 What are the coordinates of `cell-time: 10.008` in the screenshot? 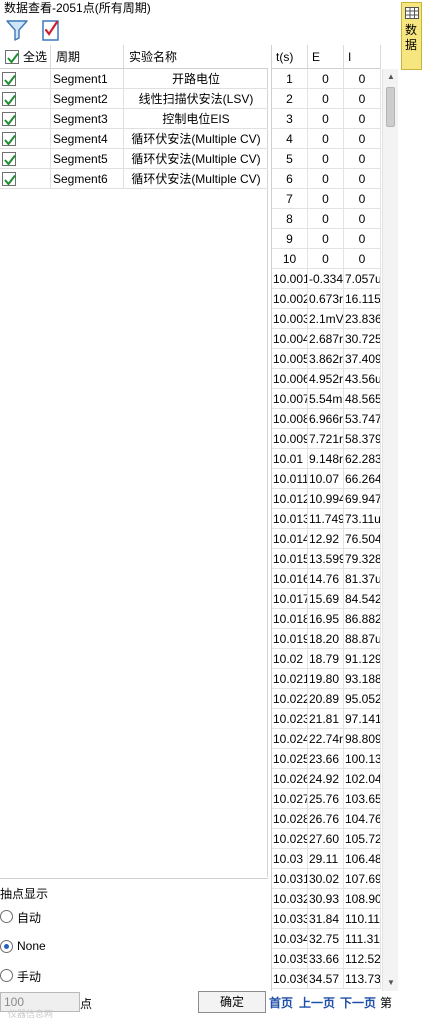 It's located at (290, 419).